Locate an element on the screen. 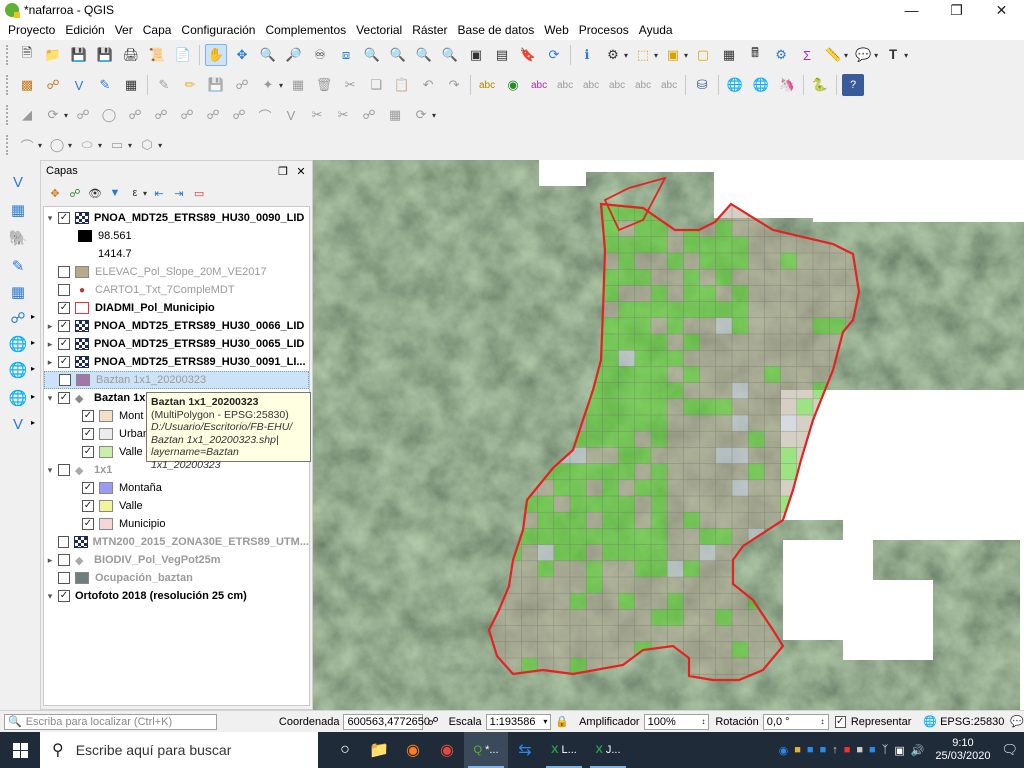 This screenshot has width=1024, height=768. layer-row: ▸ ✓ PNOA_MDT25_ETRS89_HU30_0065_LID is located at coordinates (176, 344).